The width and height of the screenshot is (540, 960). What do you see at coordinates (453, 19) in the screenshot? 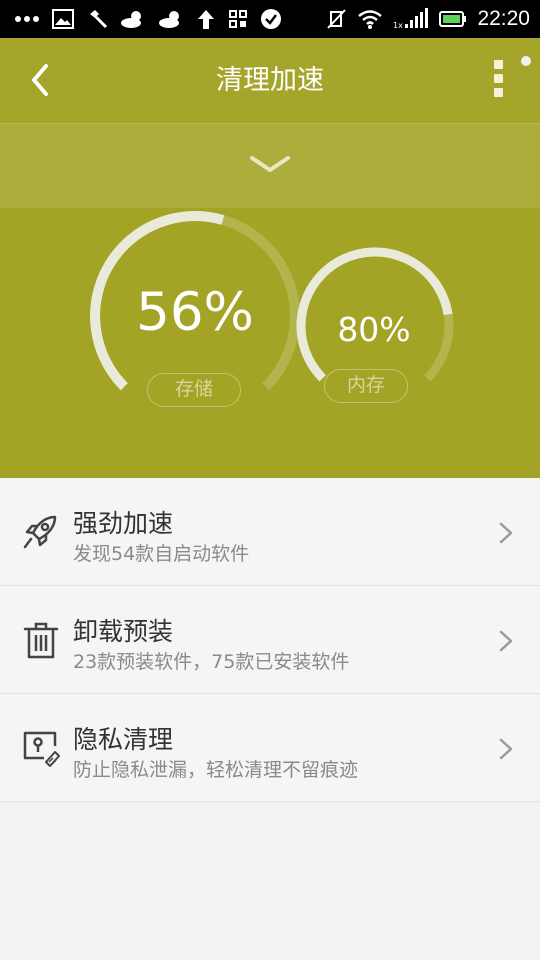
I see `battery-icon` at bounding box center [453, 19].